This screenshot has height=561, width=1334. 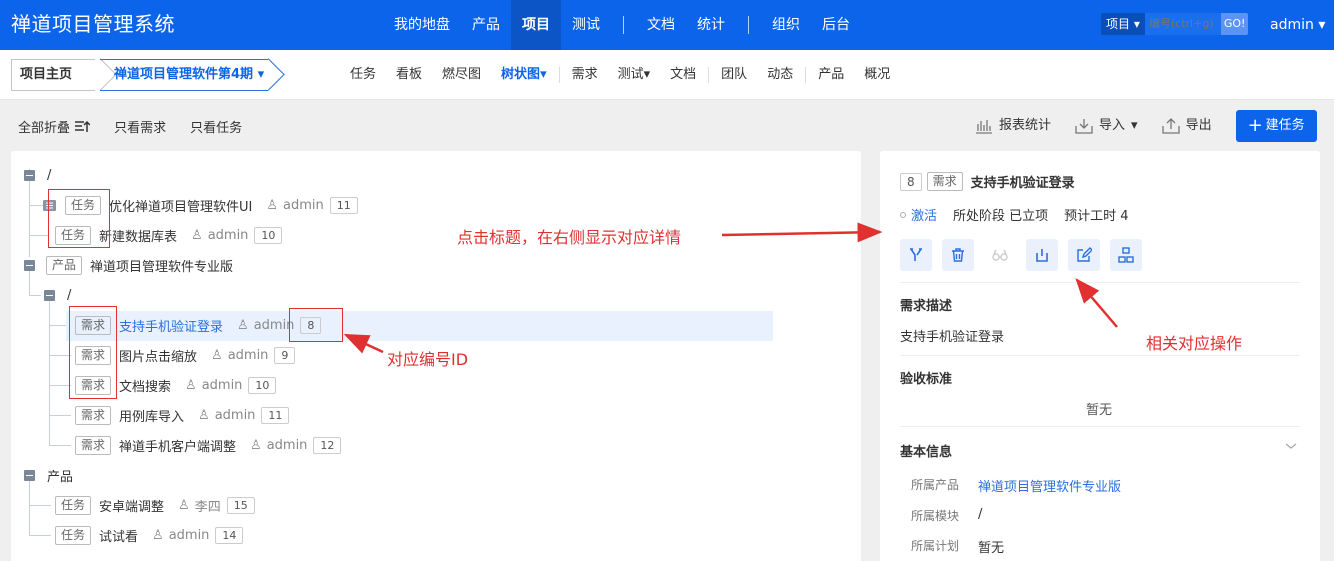 I want to click on report-button: 报表统计, so click(x=1013, y=126).